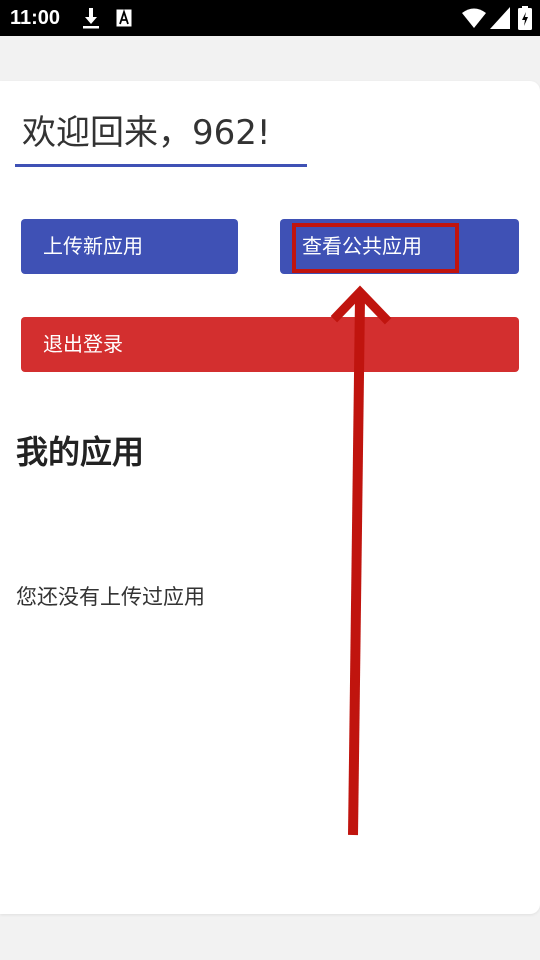 Image resolution: width=540 pixels, height=960 pixels. I want to click on welcome-underline, so click(161, 165).